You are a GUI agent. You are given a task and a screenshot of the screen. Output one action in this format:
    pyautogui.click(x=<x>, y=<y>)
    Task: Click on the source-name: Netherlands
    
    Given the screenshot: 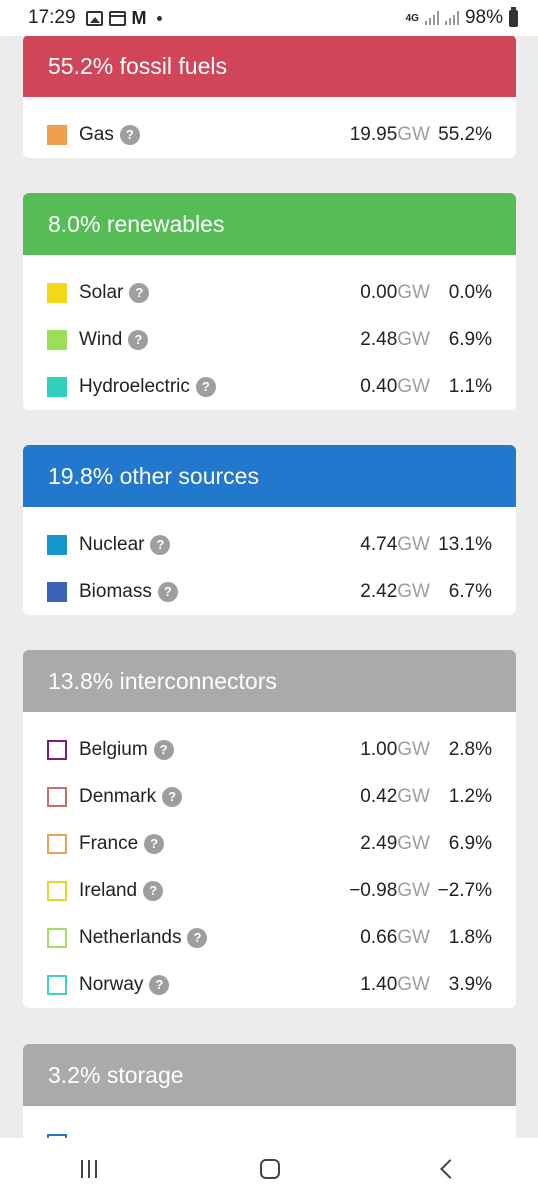 What is the action you would take?
    pyautogui.click(x=130, y=937)
    